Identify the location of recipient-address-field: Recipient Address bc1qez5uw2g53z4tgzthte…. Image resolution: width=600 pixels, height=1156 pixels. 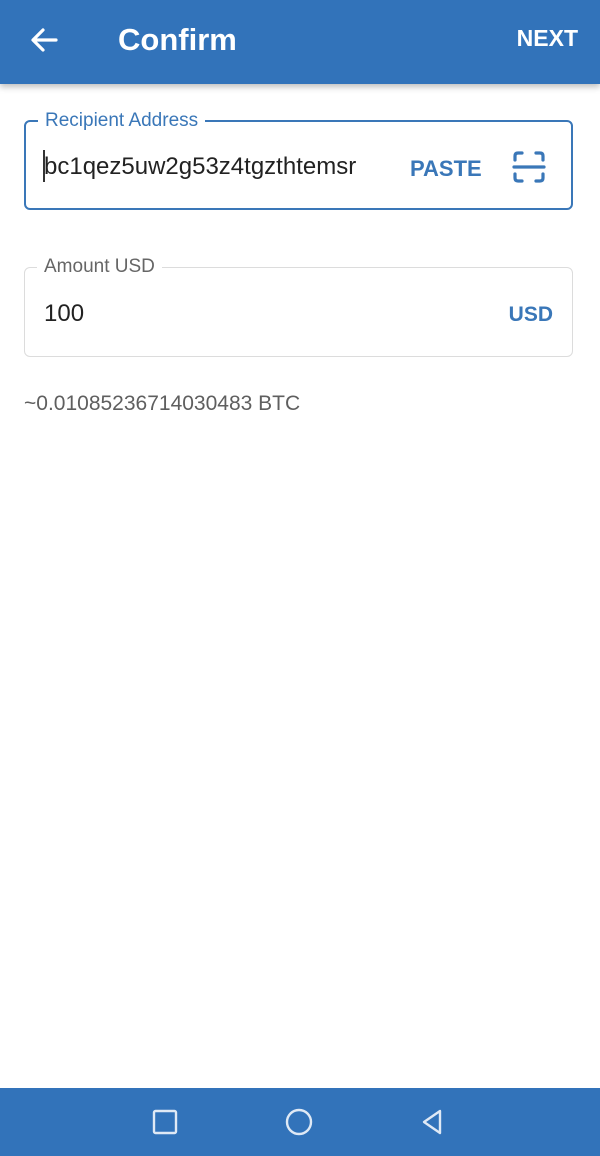
(298, 160).